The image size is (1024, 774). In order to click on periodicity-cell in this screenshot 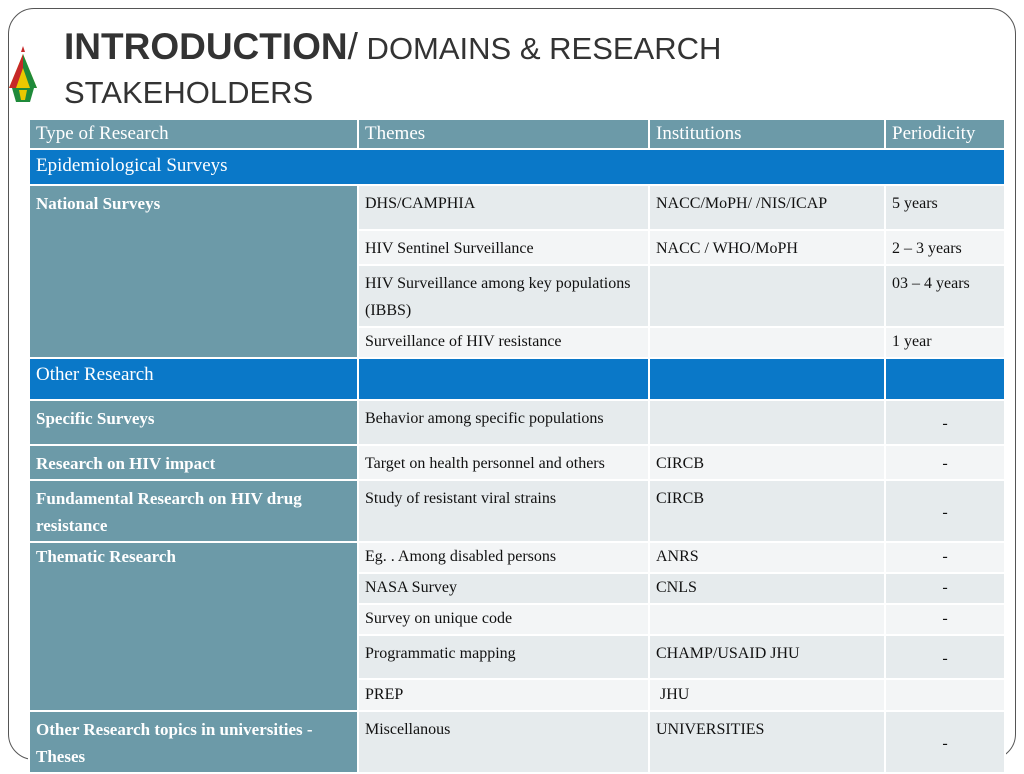, I will do `click(945, 695)`.